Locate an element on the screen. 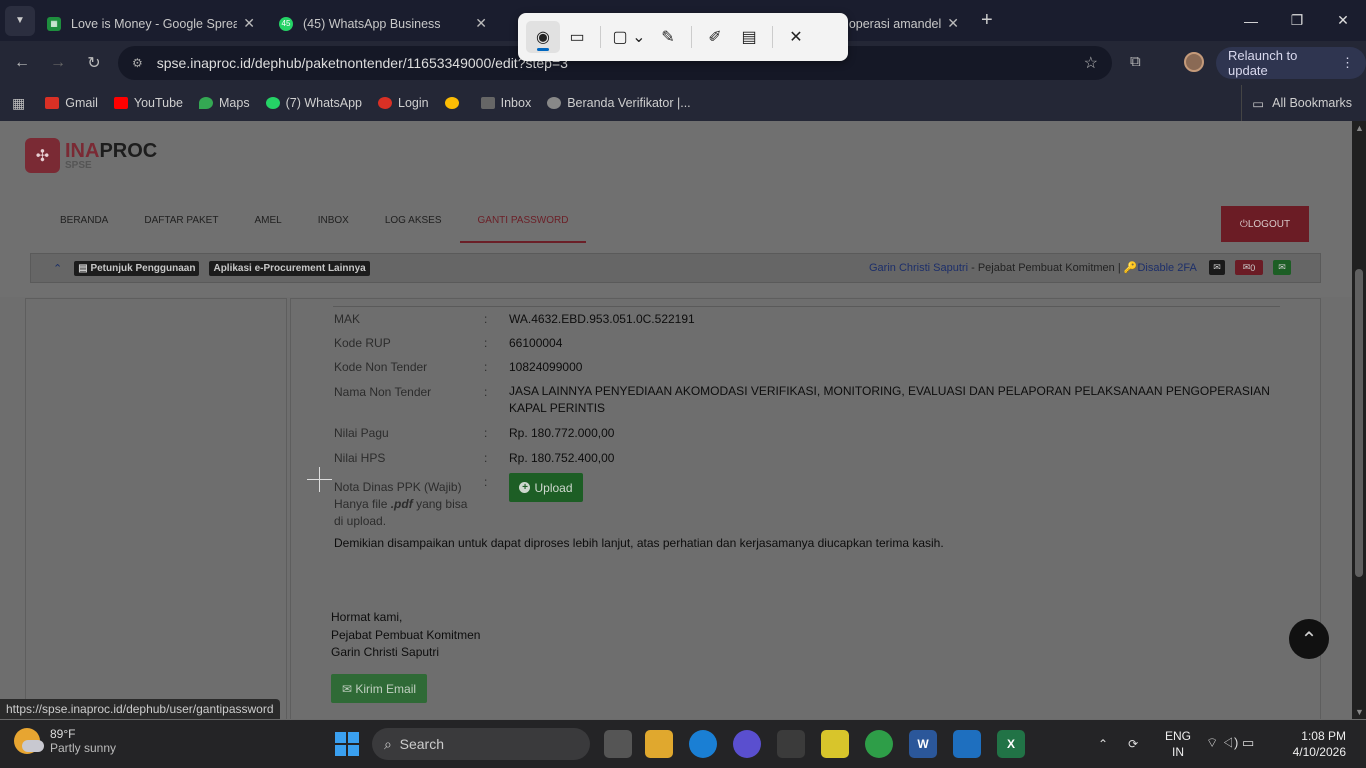  bookmark-item: Login is located at coordinates (403, 103).